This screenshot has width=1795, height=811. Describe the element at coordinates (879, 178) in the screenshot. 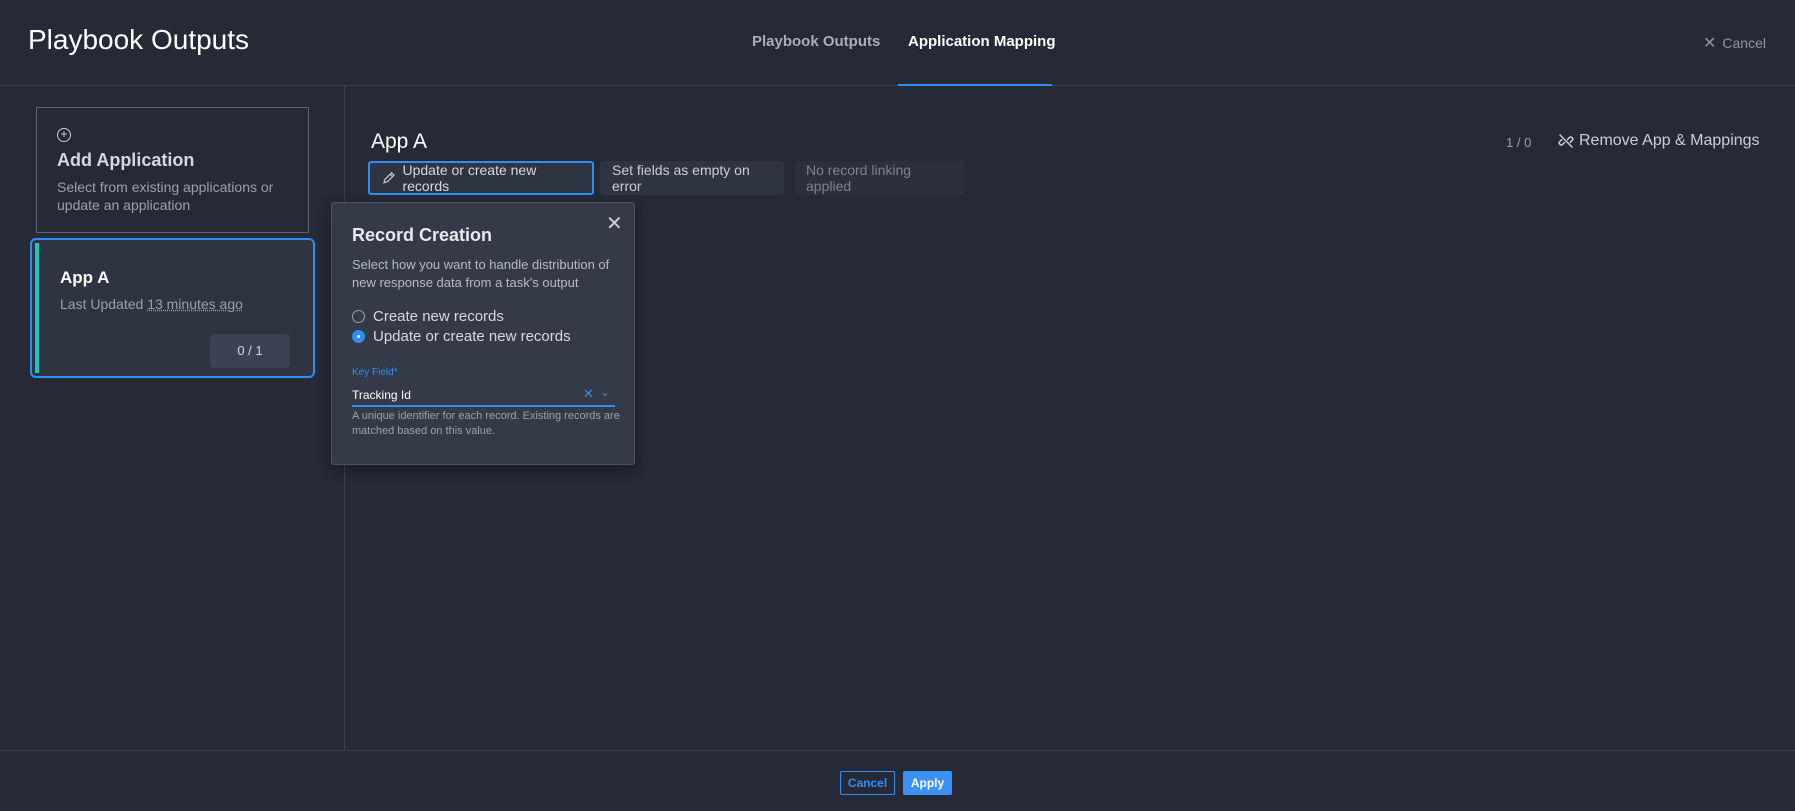

I see `record-linking-chip: No record linking applied` at that location.